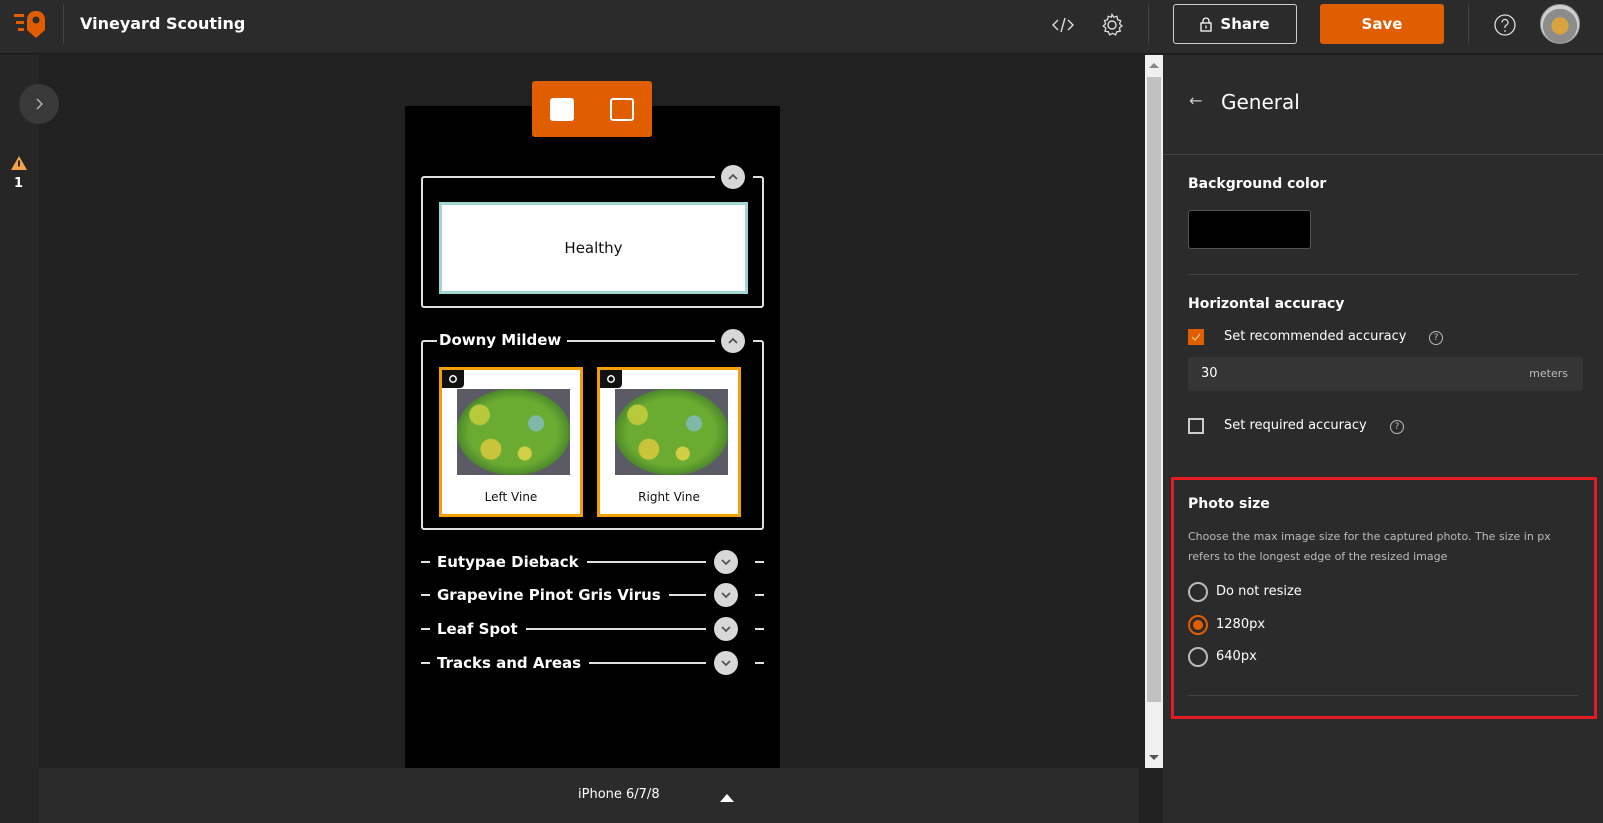 The height and width of the screenshot is (823, 1603). What do you see at coordinates (502, 340) in the screenshot?
I see `group-title: Downy Mildew` at bounding box center [502, 340].